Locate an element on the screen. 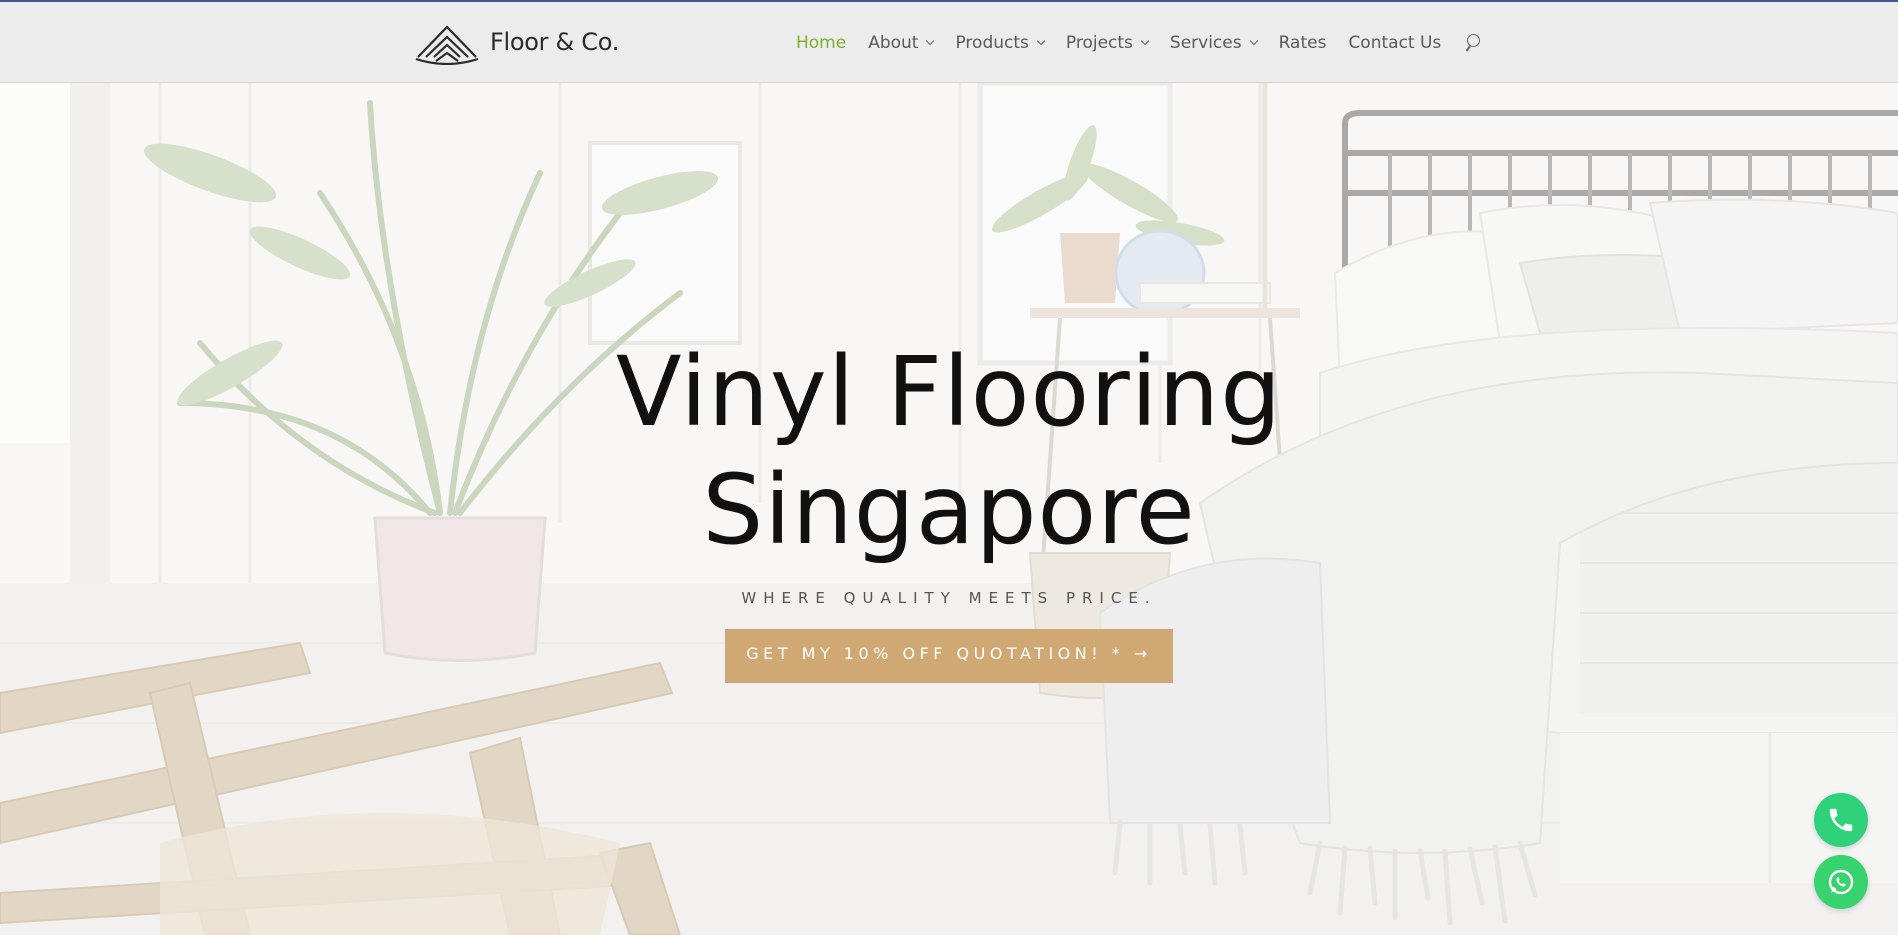  nav-label: Projects is located at coordinates (1099, 43).